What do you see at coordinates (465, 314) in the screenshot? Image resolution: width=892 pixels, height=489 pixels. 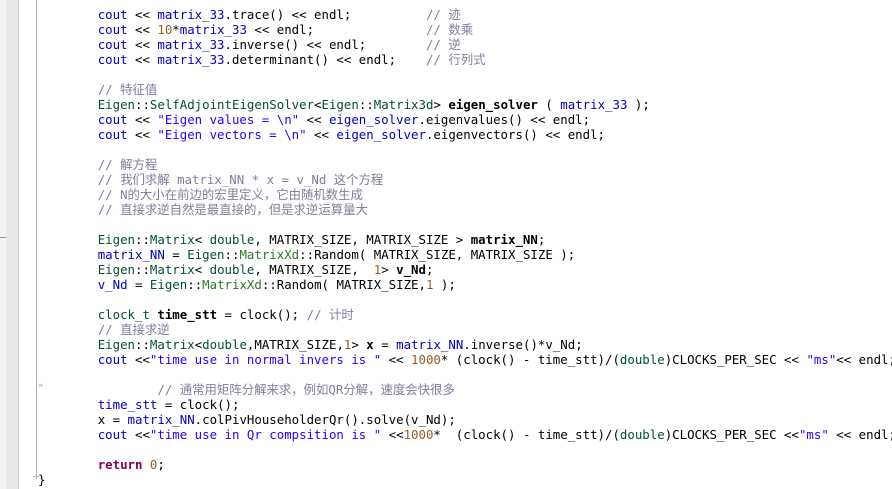 I see `code-line: clock_t time_stt = clock(); // 计时` at bounding box center [465, 314].